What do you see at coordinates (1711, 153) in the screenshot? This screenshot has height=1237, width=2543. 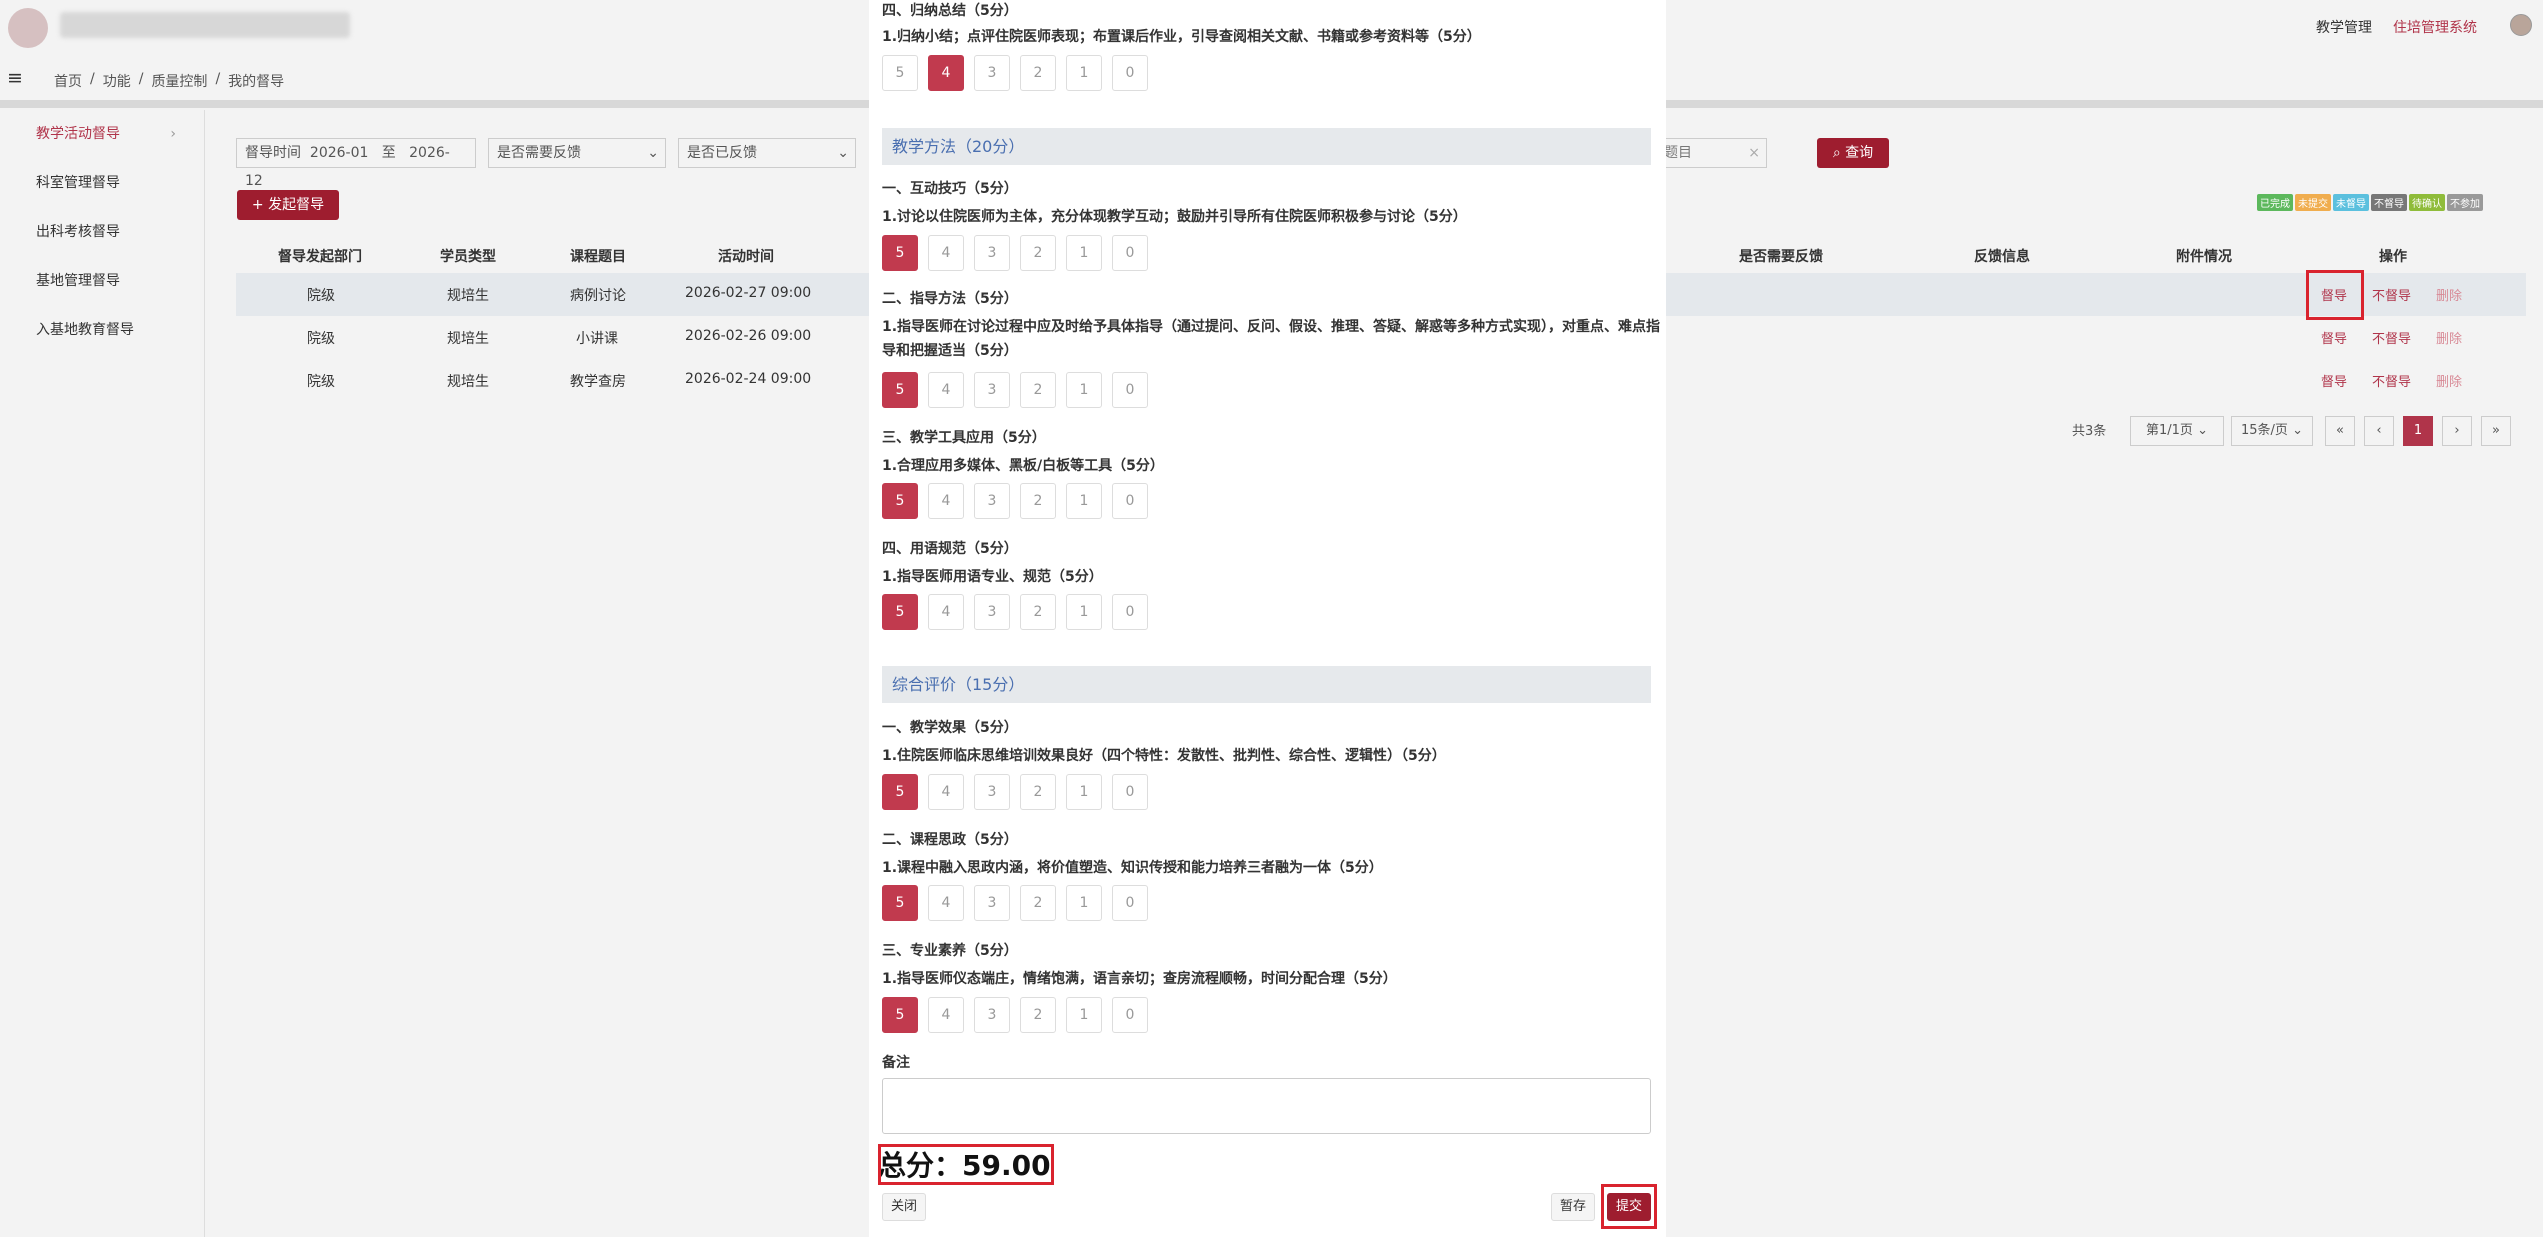 I see `topic-search-input: 题目 ×` at bounding box center [1711, 153].